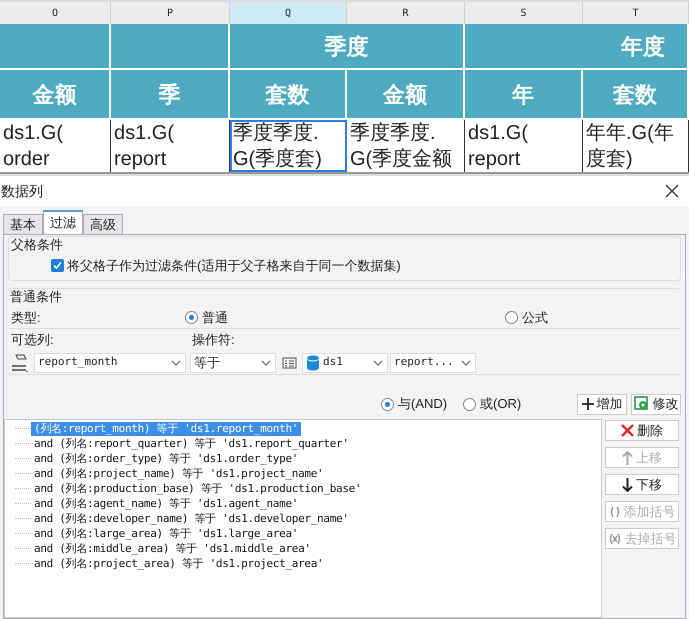 The width and height of the screenshot is (689, 619). What do you see at coordinates (55, 146) in the screenshot?
I see `table-cell: ds1.G( order` at bounding box center [55, 146].